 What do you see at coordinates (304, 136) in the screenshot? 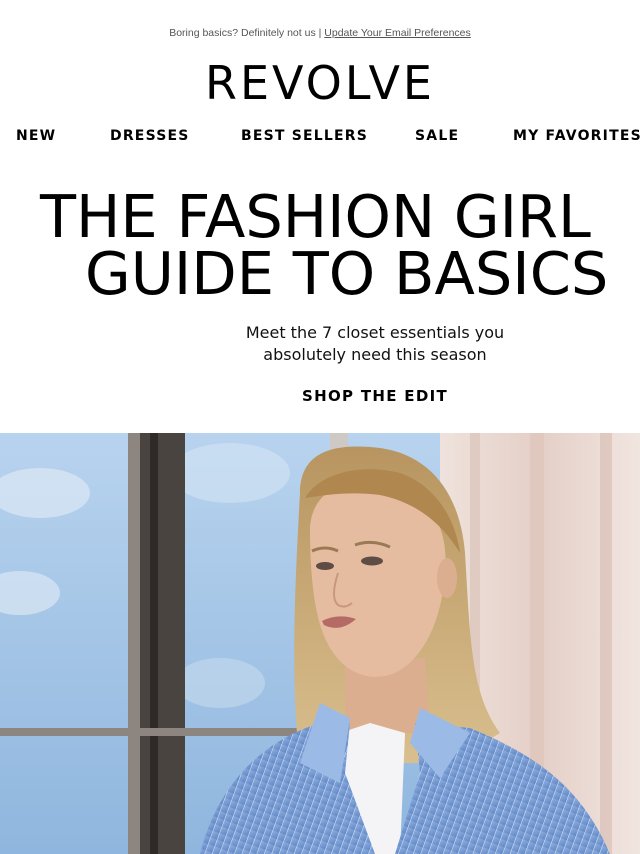
I see `nav-item-best-sellers: BEST SELLERS` at bounding box center [304, 136].